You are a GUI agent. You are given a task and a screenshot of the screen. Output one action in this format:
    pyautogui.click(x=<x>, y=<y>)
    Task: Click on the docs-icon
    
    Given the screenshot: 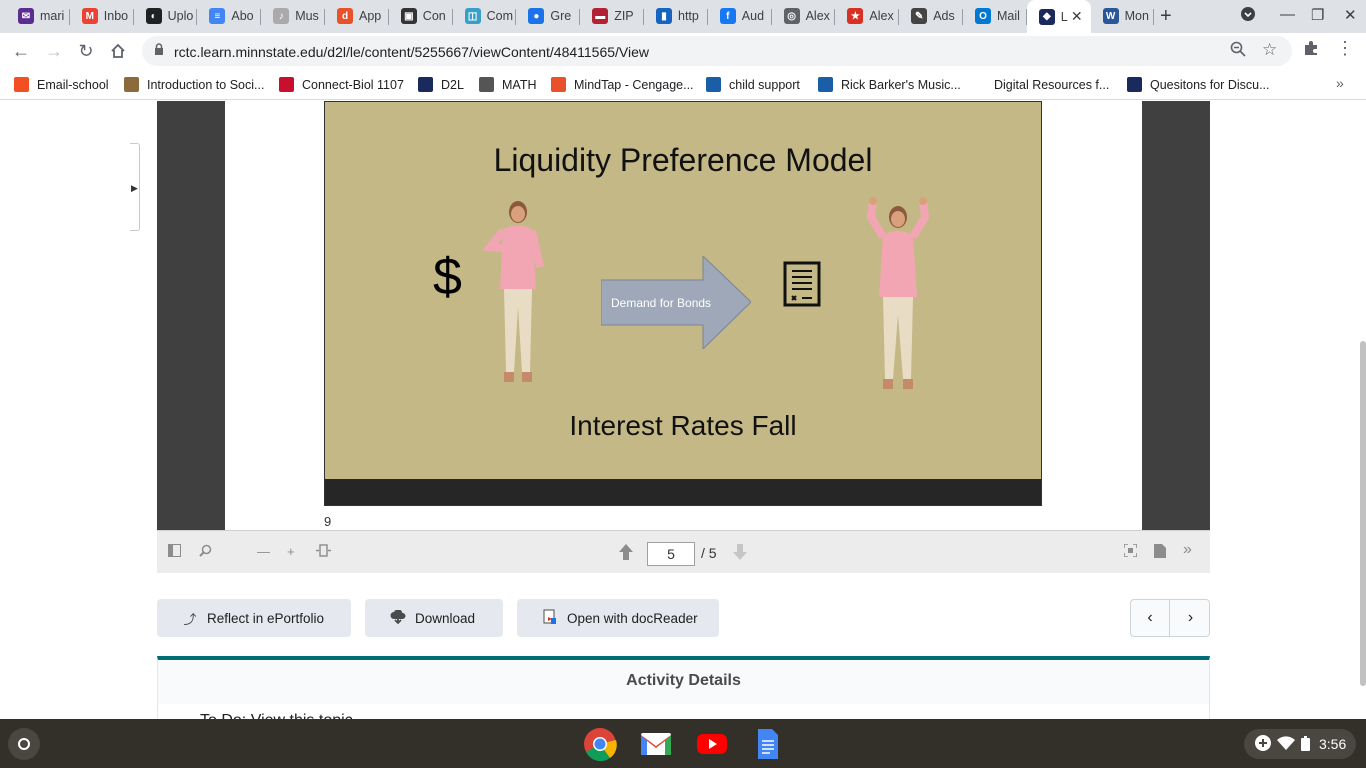 What is the action you would take?
    pyautogui.click(x=768, y=744)
    